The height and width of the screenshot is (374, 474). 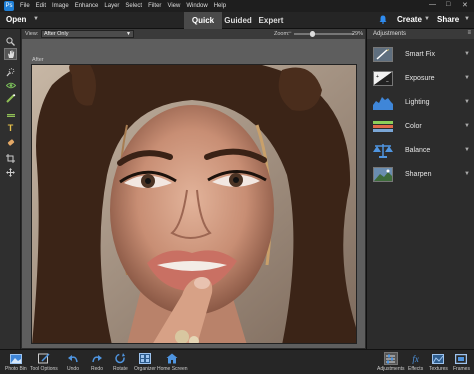 What do you see at coordinates (383, 126) in the screenshot?
I see `color-icon` at bounding box center [383, 126].